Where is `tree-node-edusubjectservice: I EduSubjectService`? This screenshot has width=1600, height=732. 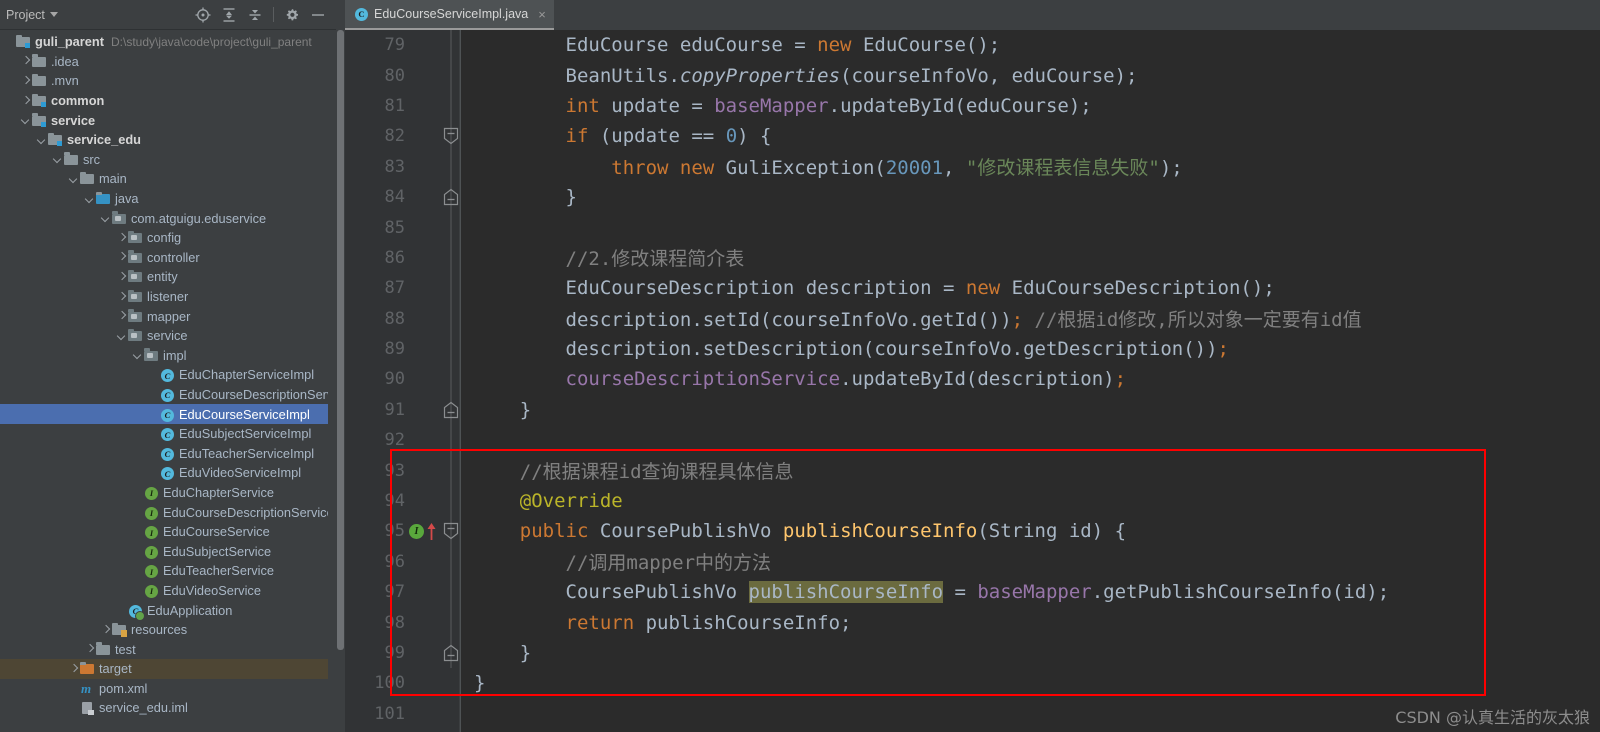
tree-node-edusubjectservice: I EduSubjectService is located at coordinates (168, 551).